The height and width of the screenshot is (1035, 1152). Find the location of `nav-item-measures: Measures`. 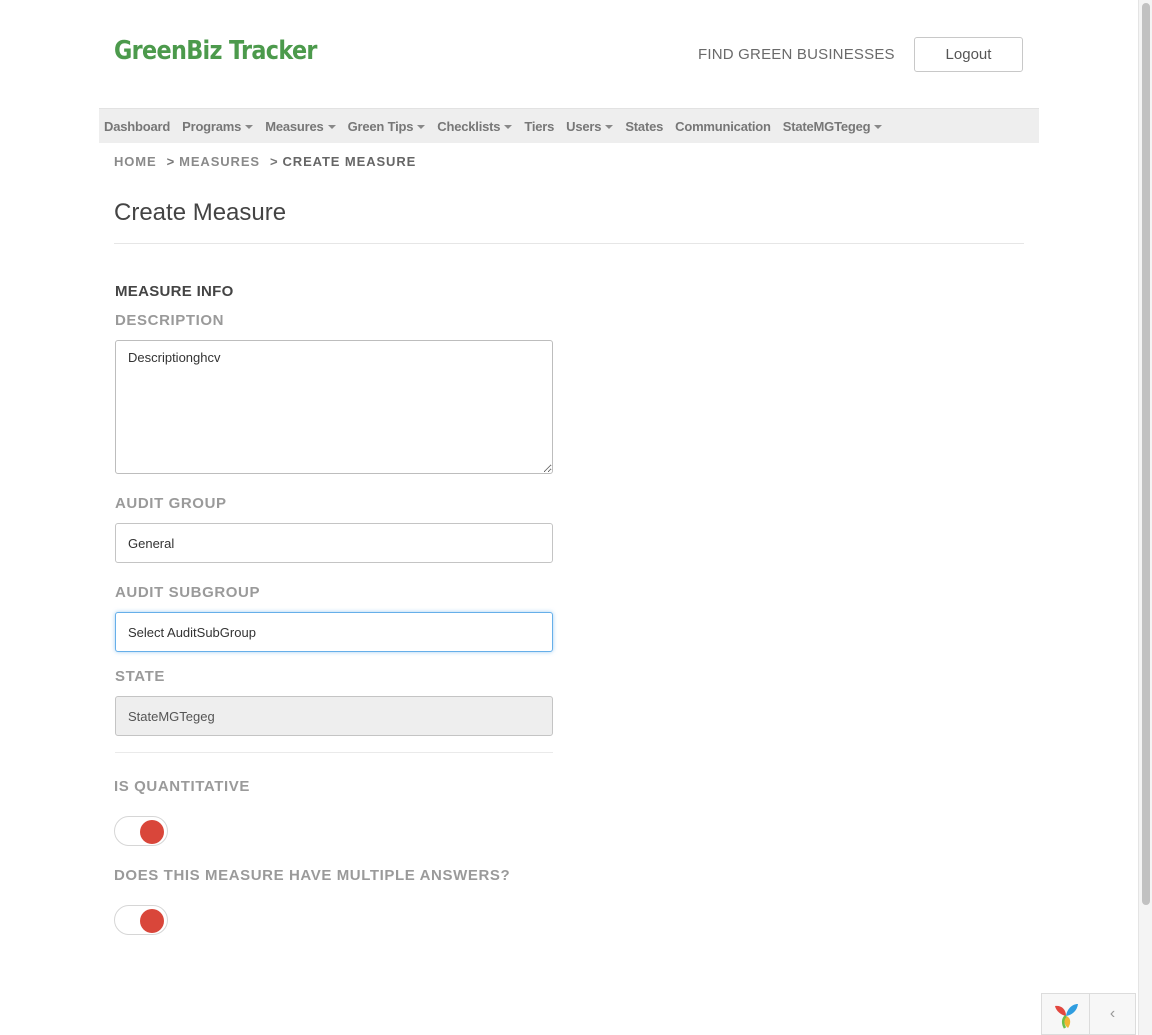

nav-item-measures: Measures is located at coordinates (300, 126).